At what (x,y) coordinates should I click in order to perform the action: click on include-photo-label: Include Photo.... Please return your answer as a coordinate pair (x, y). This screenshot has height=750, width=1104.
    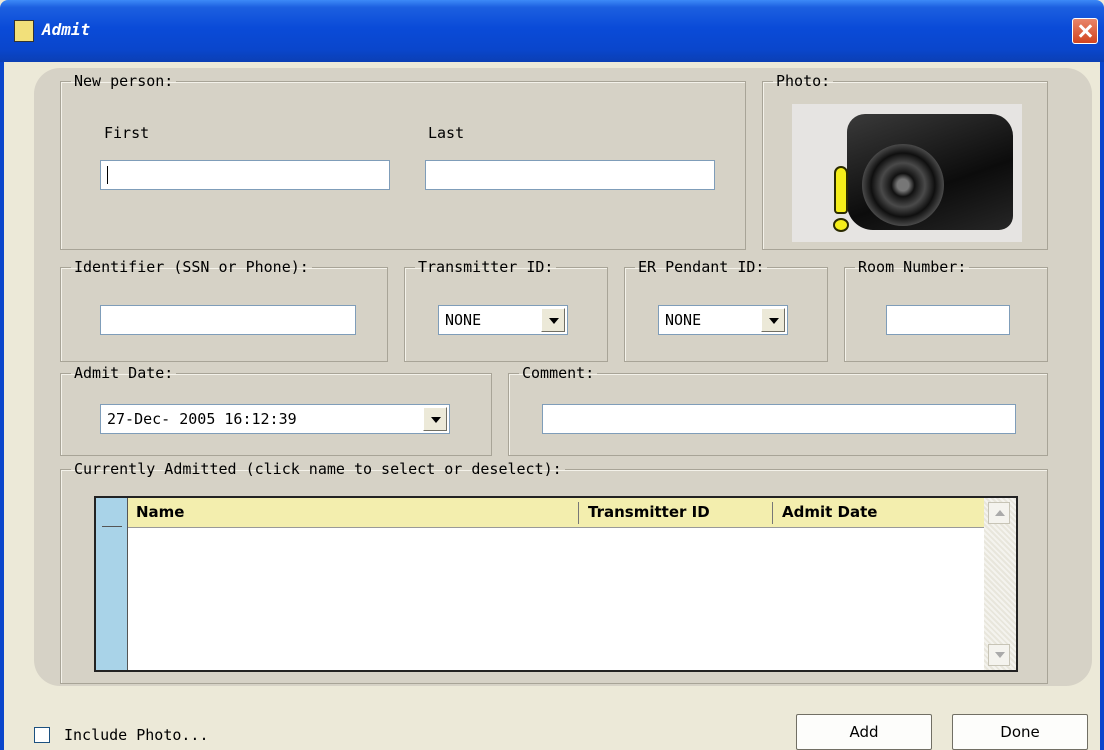
    Looking at the image, I should click on (136, 735).